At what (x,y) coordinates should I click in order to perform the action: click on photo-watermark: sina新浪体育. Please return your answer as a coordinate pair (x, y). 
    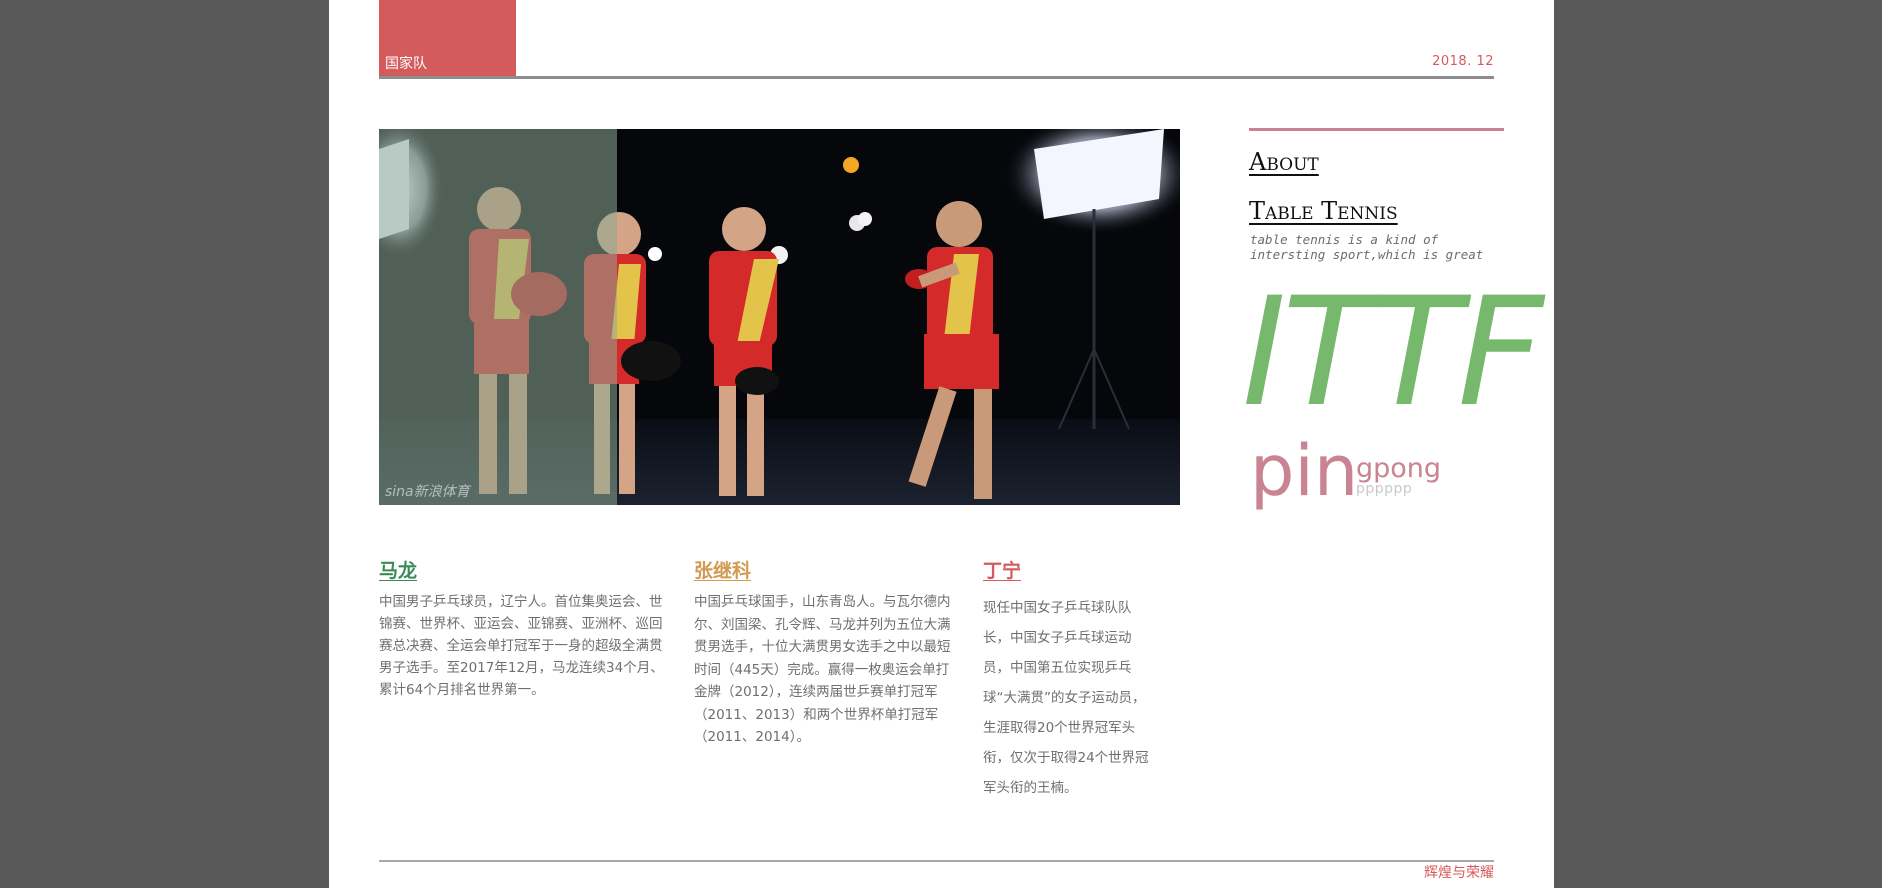
    Looking at the image, I should click on (427, 492).